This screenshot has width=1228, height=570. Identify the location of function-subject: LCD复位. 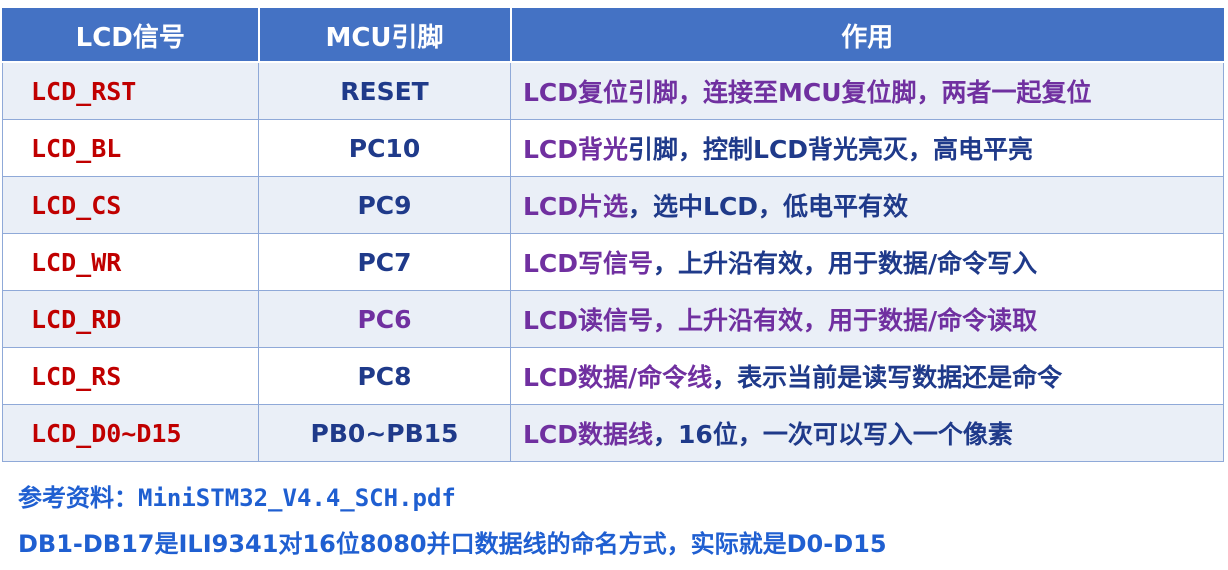
(576, 92).